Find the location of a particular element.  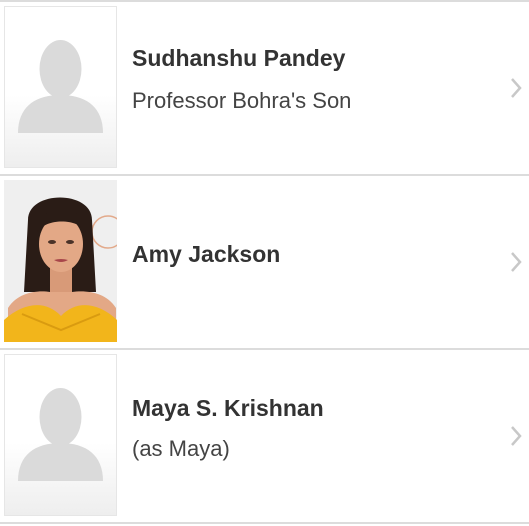

cast-role: (as Maya) is located at coordinates (181, 448).